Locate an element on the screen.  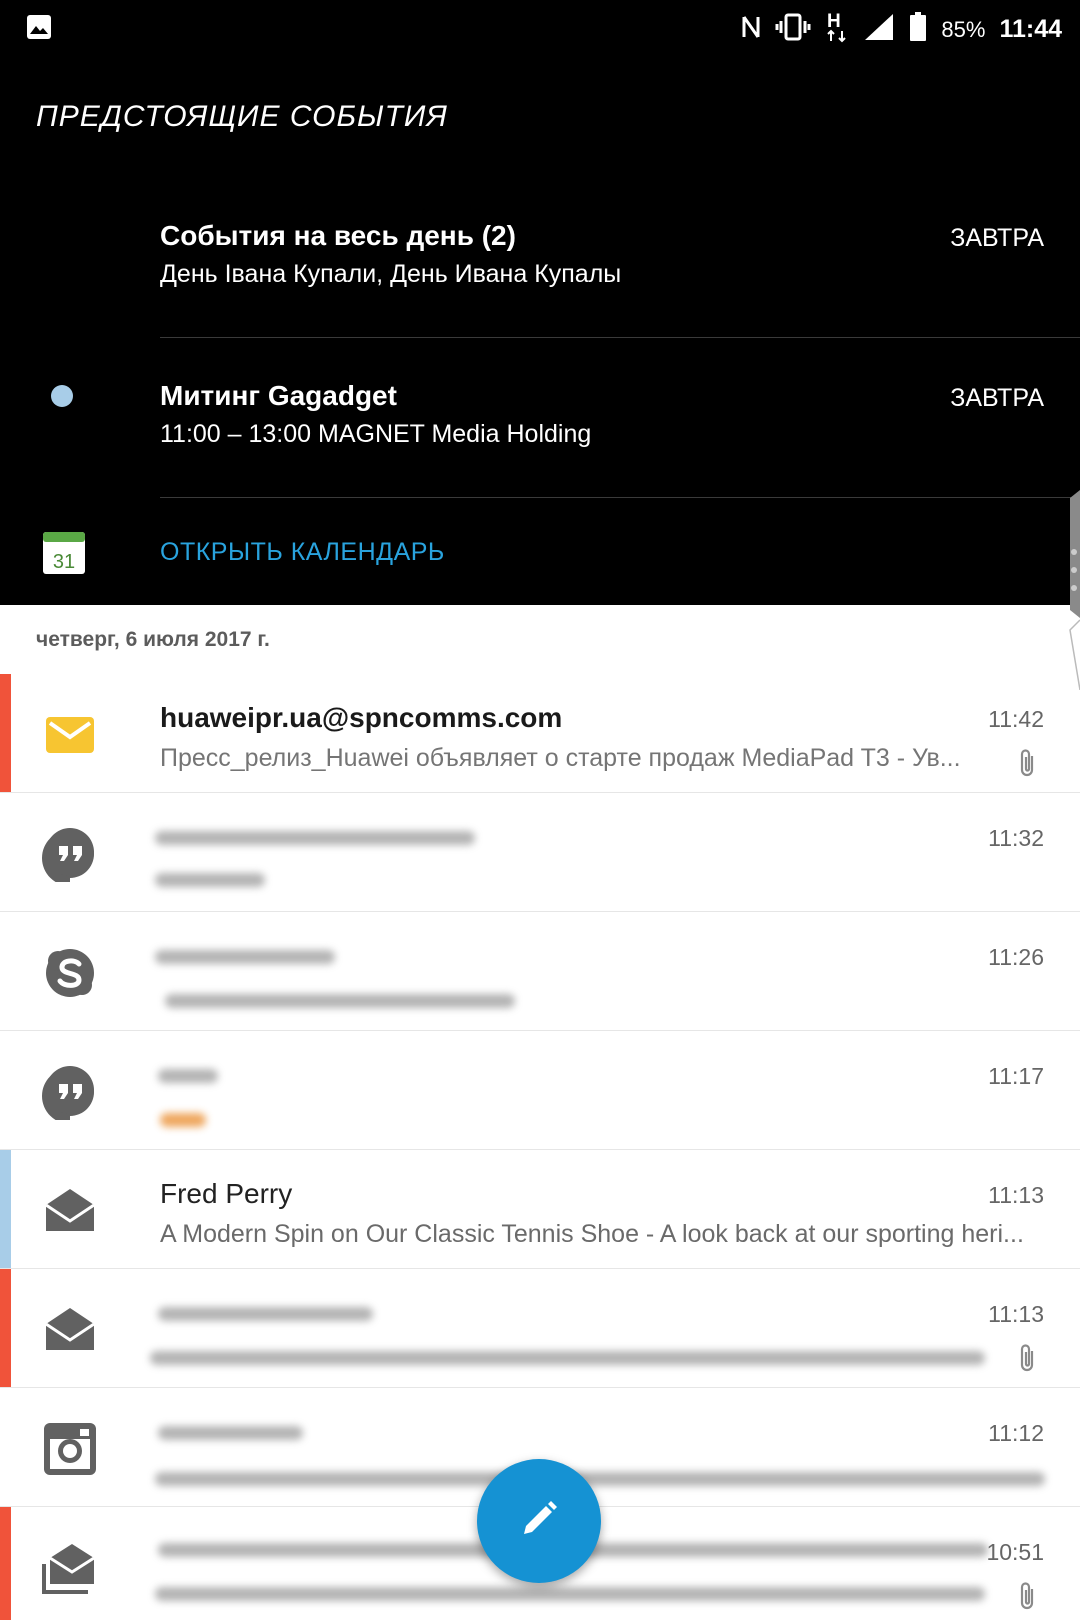
battery-percent: 85% is located at coordinates (963, 29).